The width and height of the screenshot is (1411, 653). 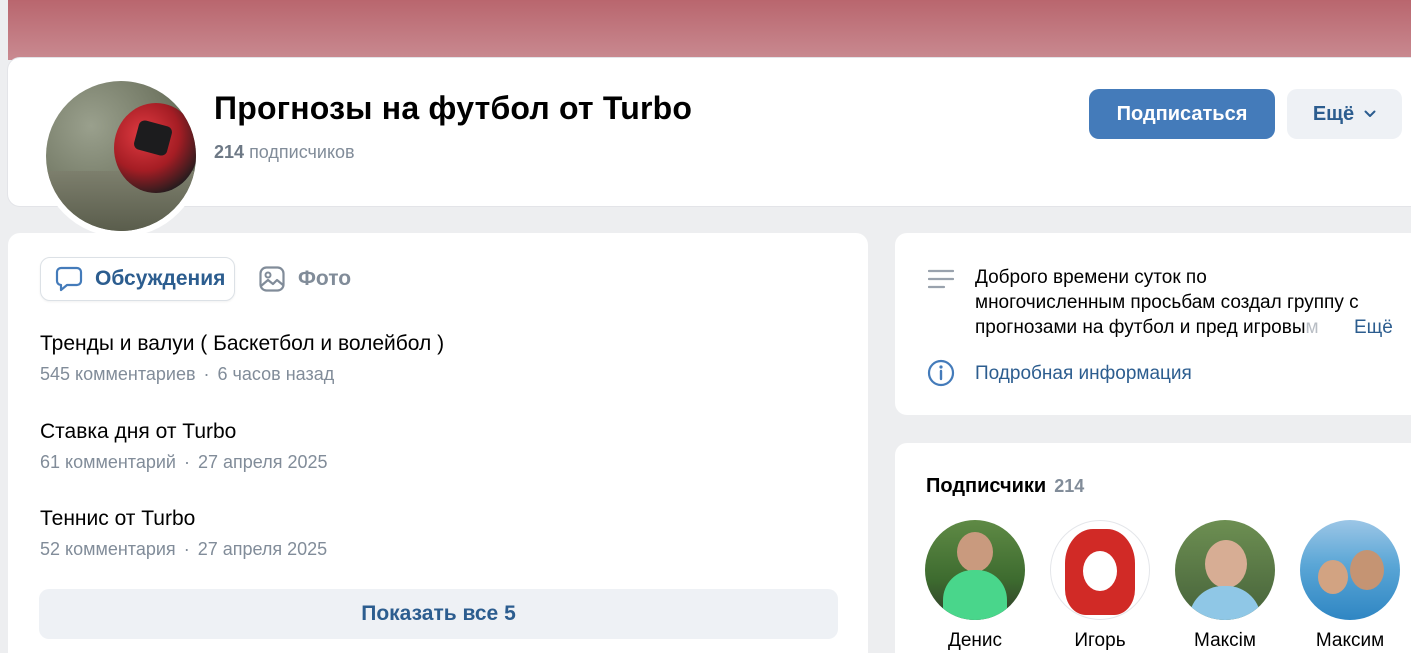 What do you see at coordinates (1091, 277) in the screenshot?
I see `description-line: Доброго времени суток по` at bounding box center [1091, 277].